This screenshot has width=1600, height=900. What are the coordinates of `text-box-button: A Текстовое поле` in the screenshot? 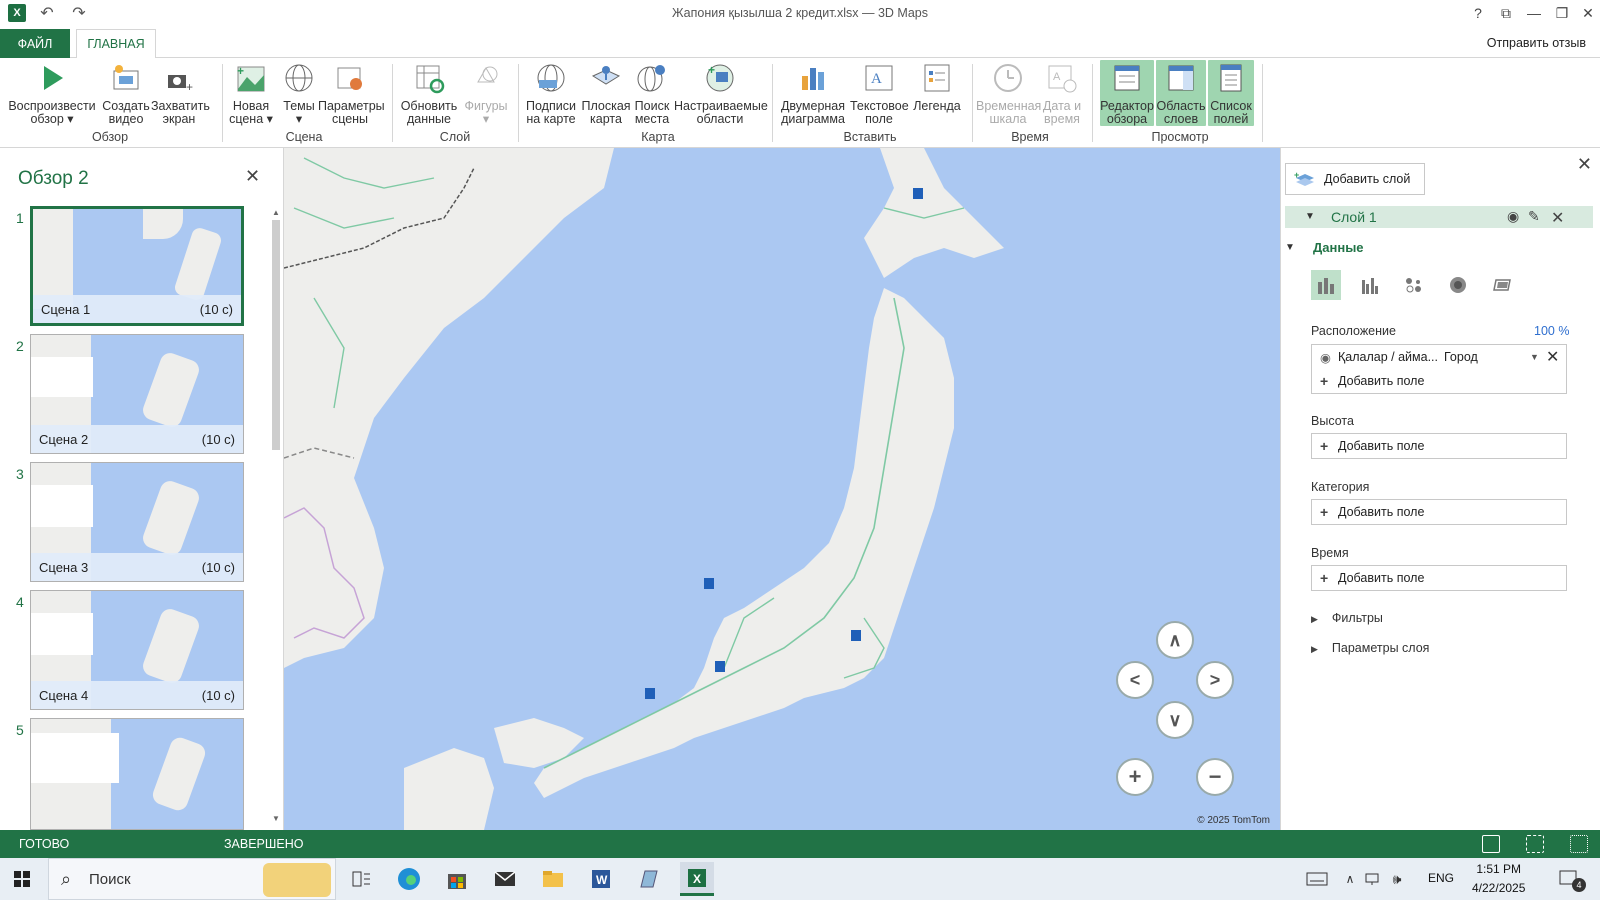 It's located at (879, 93).